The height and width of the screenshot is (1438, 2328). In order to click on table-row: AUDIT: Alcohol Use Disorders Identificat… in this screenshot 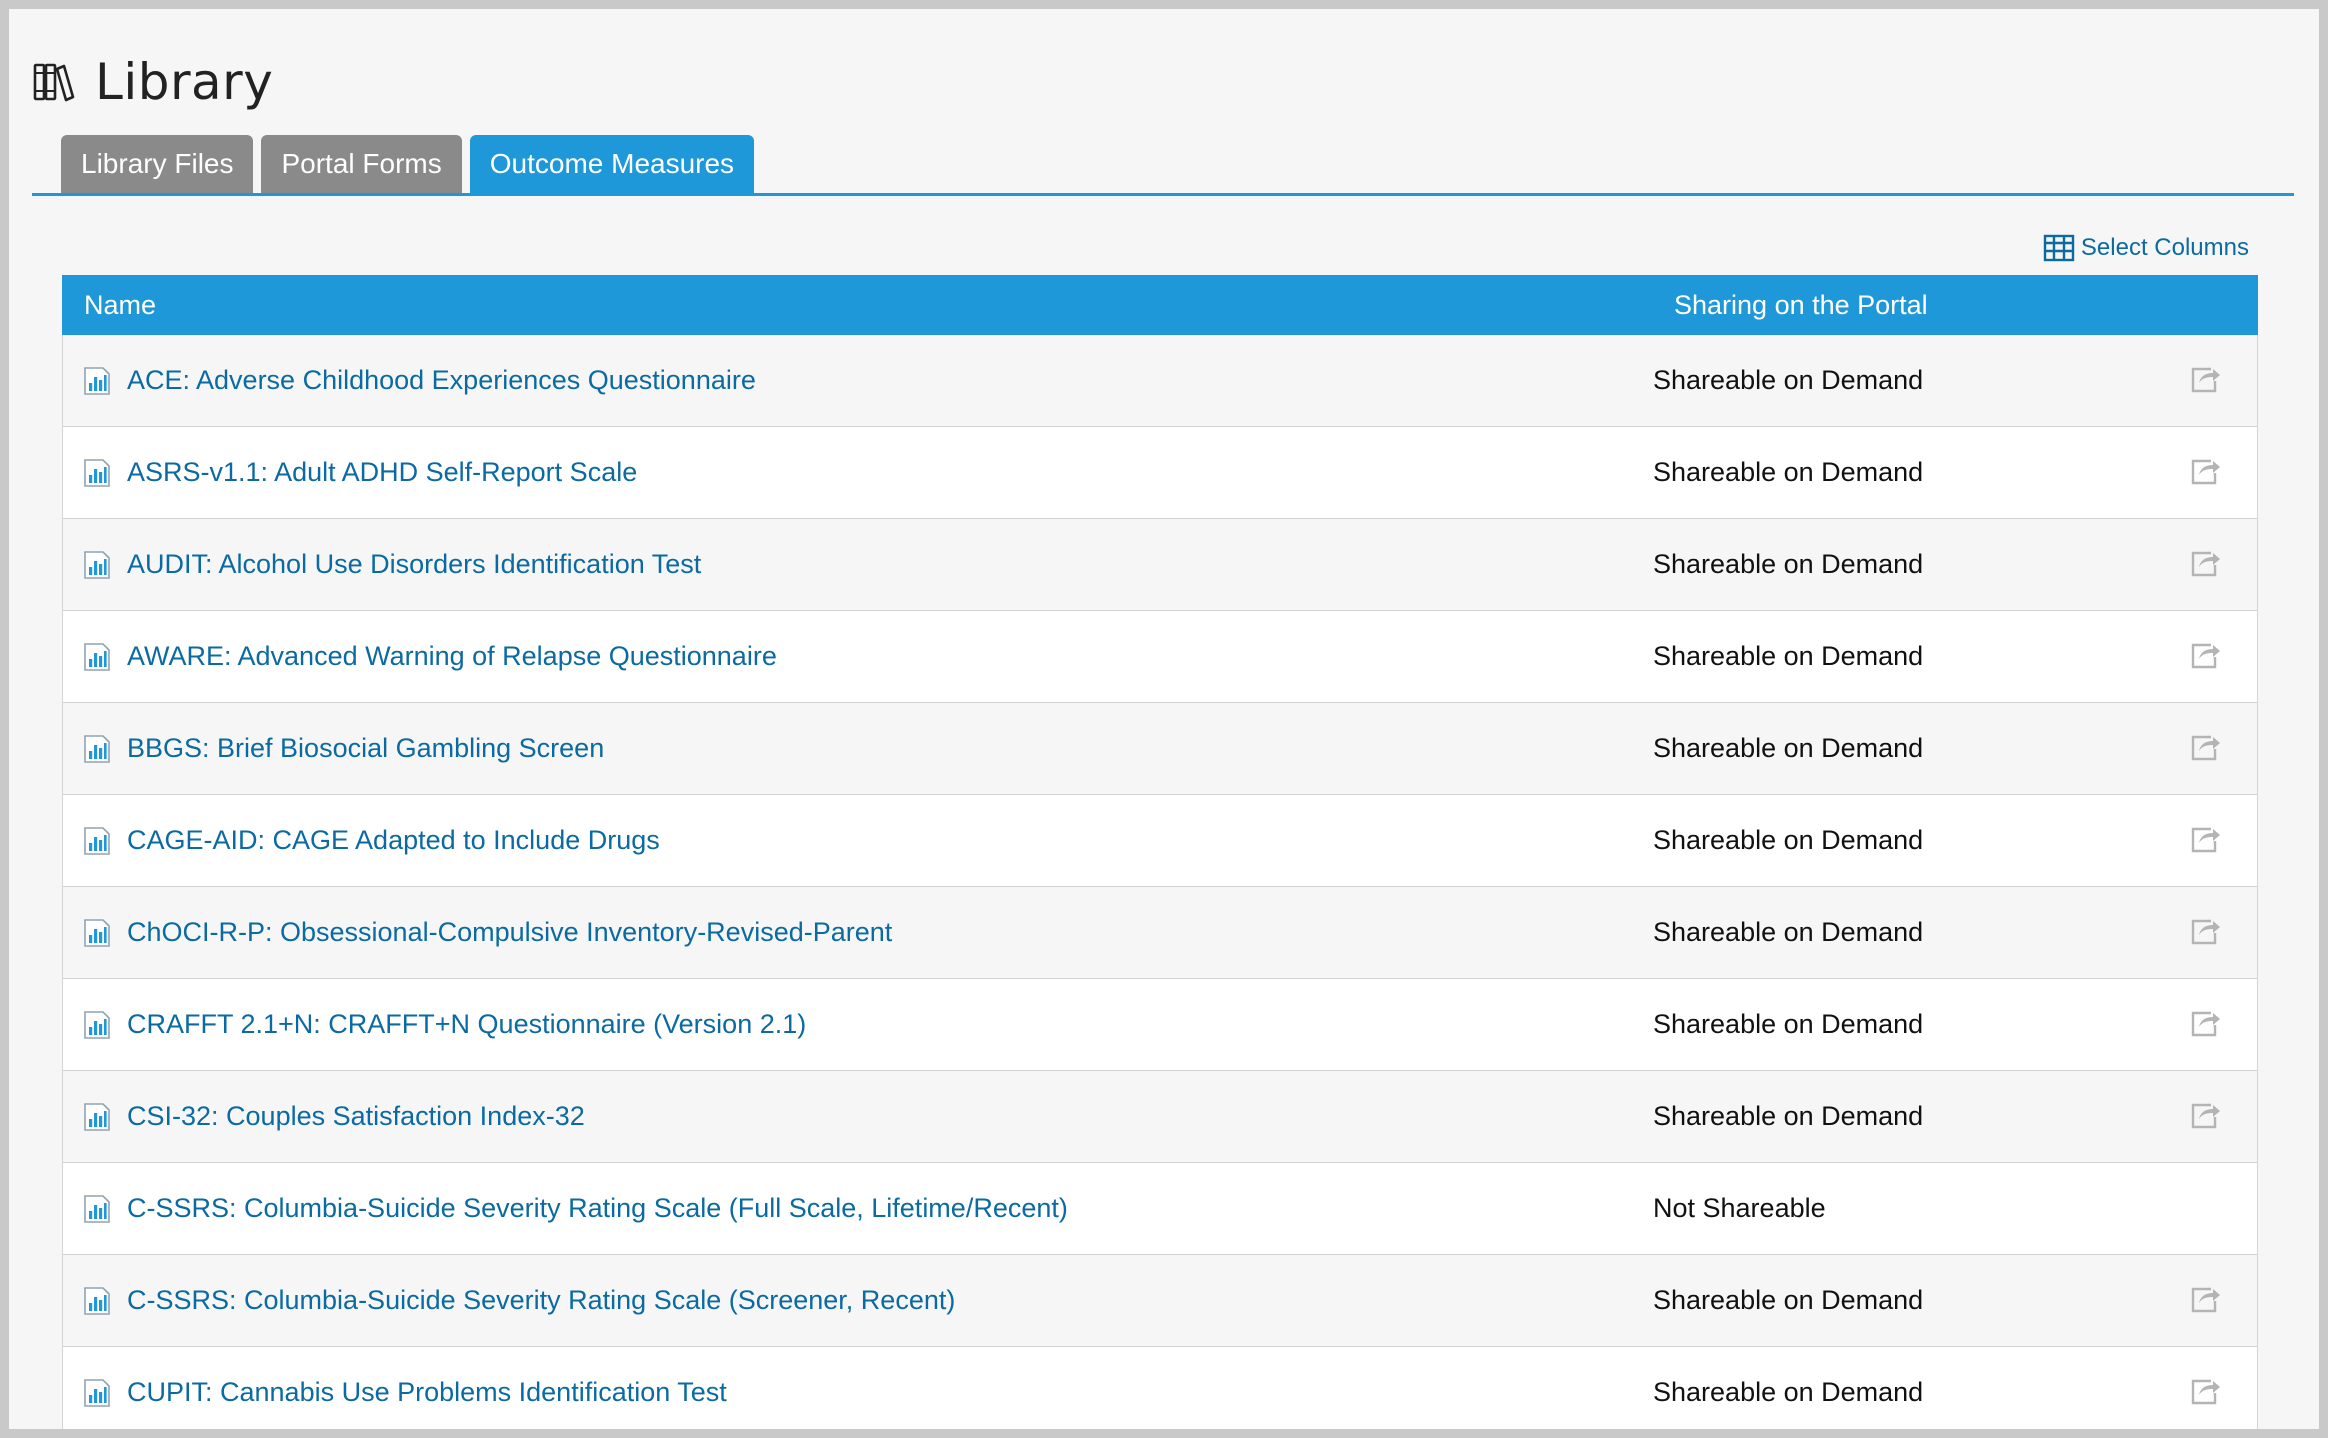, I will do `click(1160, 565)`.